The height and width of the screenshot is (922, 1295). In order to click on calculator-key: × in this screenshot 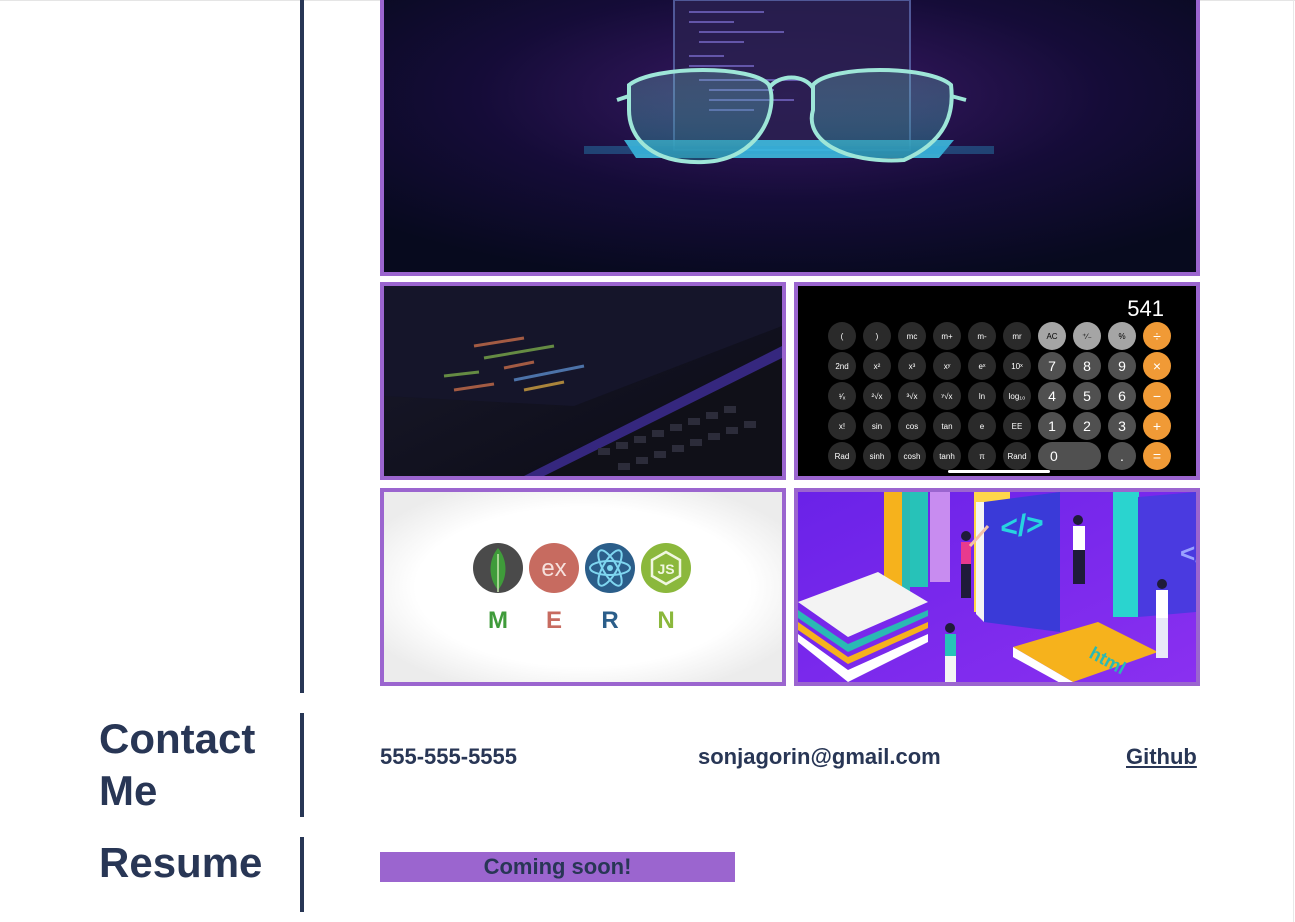, I will do `click(1157, 366)`.